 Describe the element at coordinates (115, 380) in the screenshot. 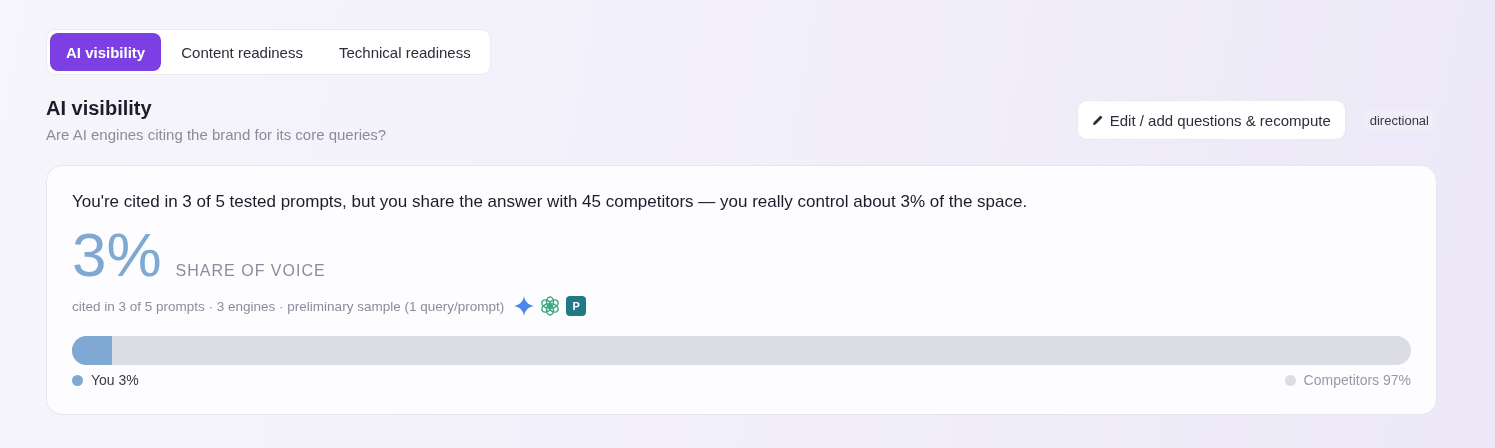

I see `legend-label: You 3%` at that location.